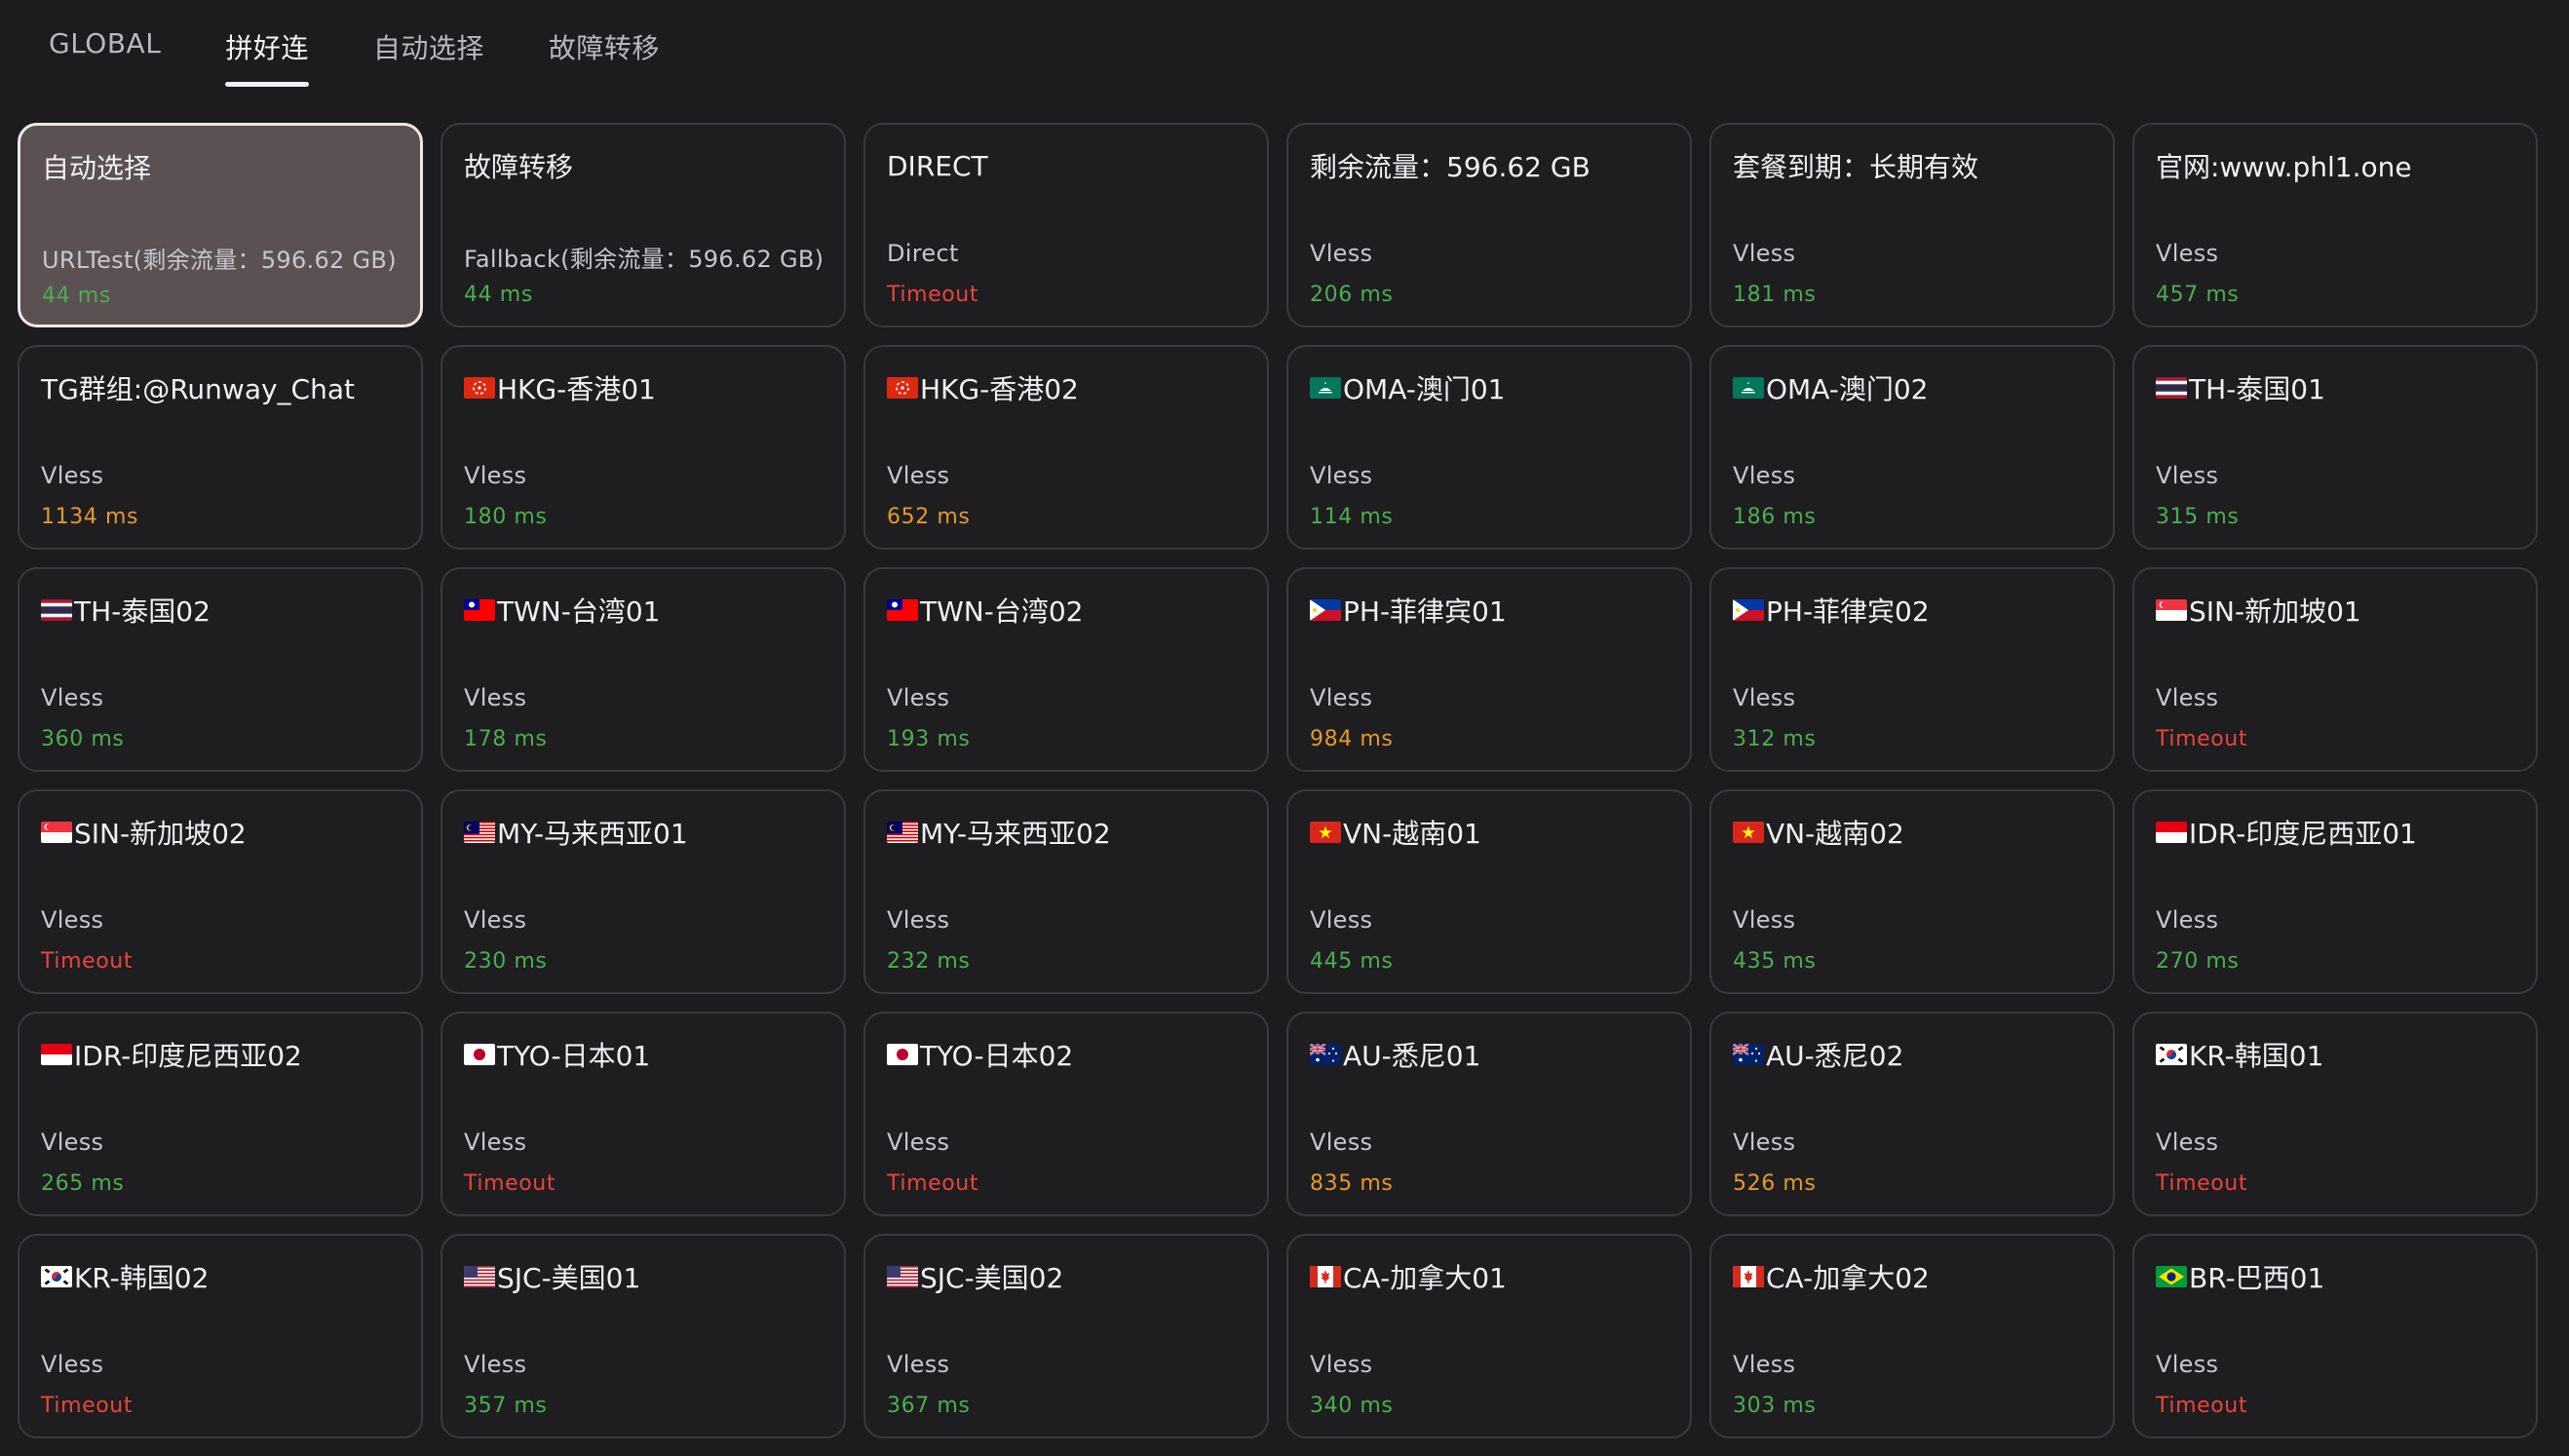 This screenshot has width=2569, height=1456. Describe the element at coordinates (82, 1183) in the screenshot. I see `proxy-delay: 265 ms` at that location.